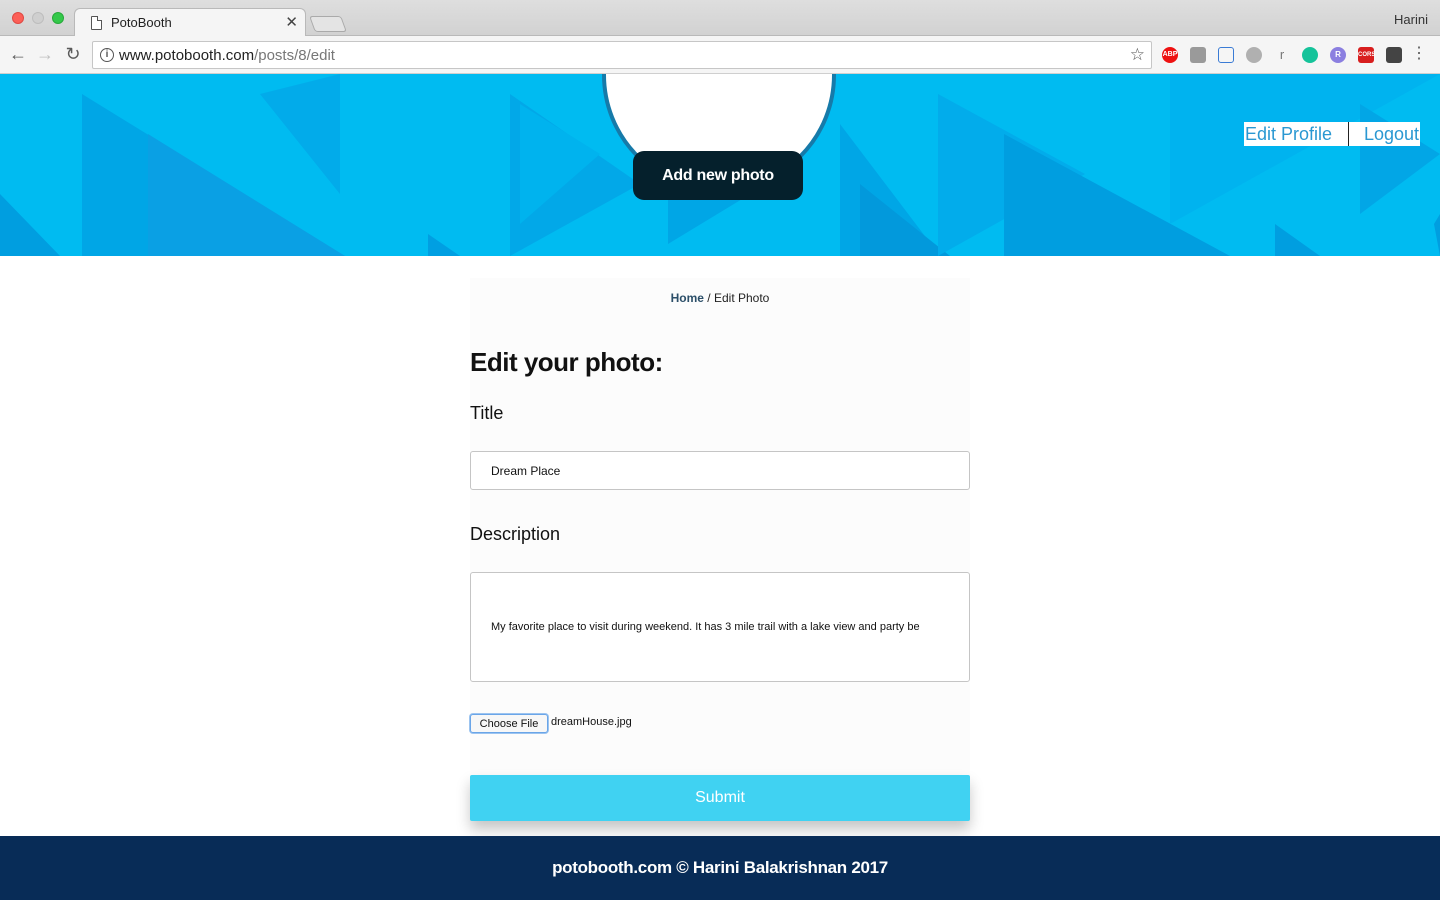 The height and width of the screenshot is (900, 1440). Describe the element at coordinates (487, 413) in the screenshot. I see `title-label: Title` at that location.